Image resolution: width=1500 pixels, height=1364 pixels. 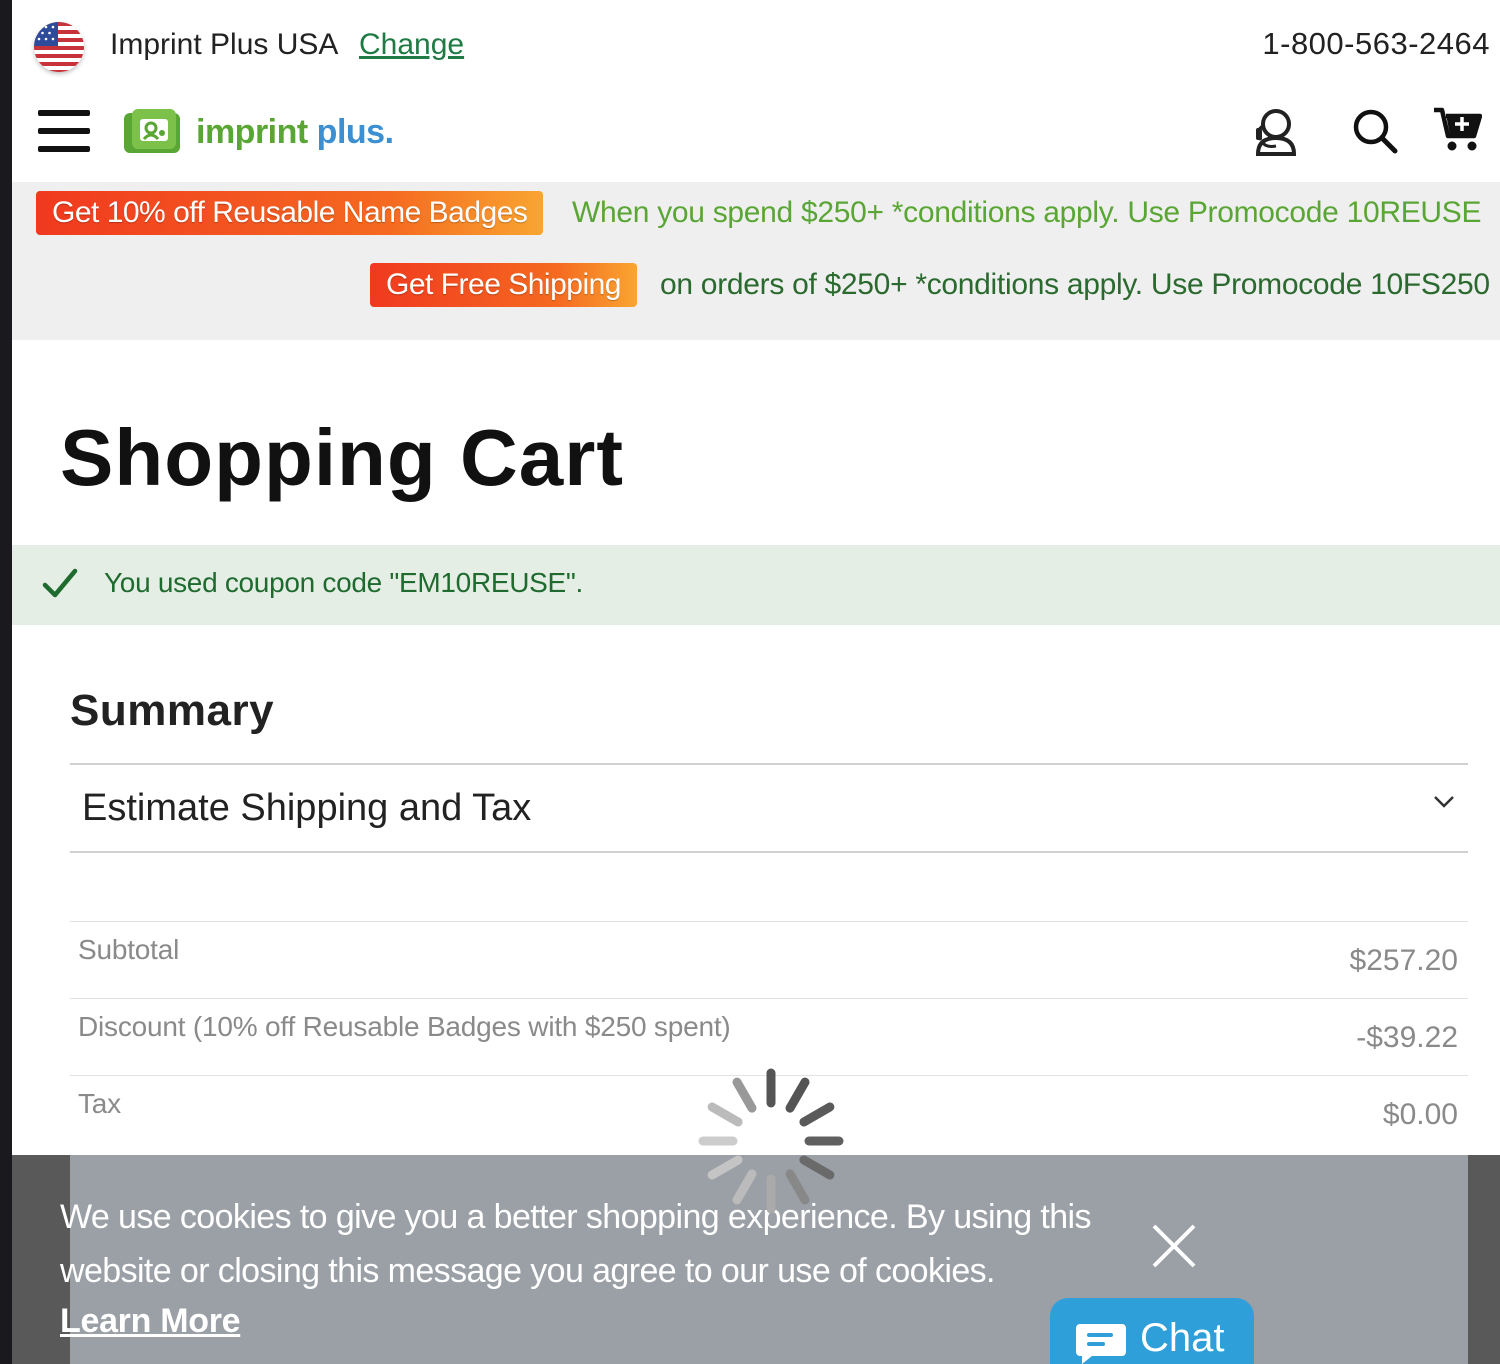 I want to click on store-region-label: Imprint Plus USA, so click(x=224, y=44).